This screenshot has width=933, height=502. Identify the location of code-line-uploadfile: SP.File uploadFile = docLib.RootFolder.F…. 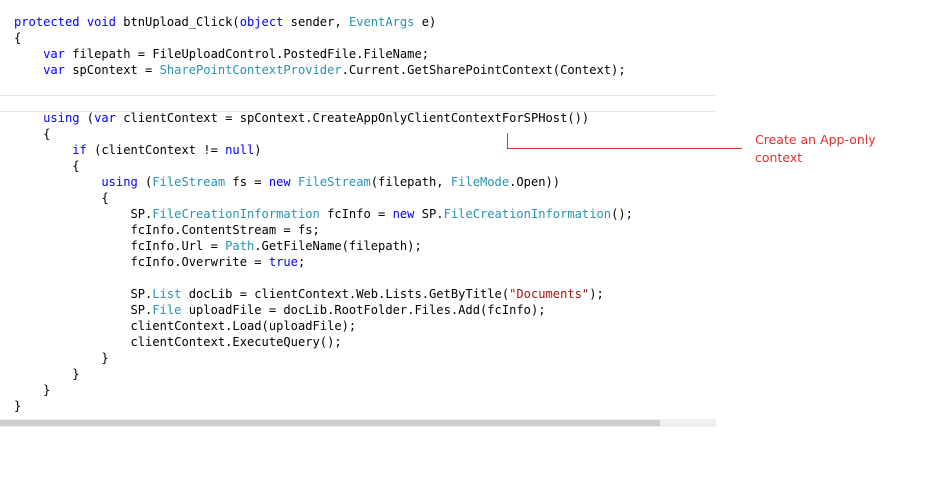
(338, 310).